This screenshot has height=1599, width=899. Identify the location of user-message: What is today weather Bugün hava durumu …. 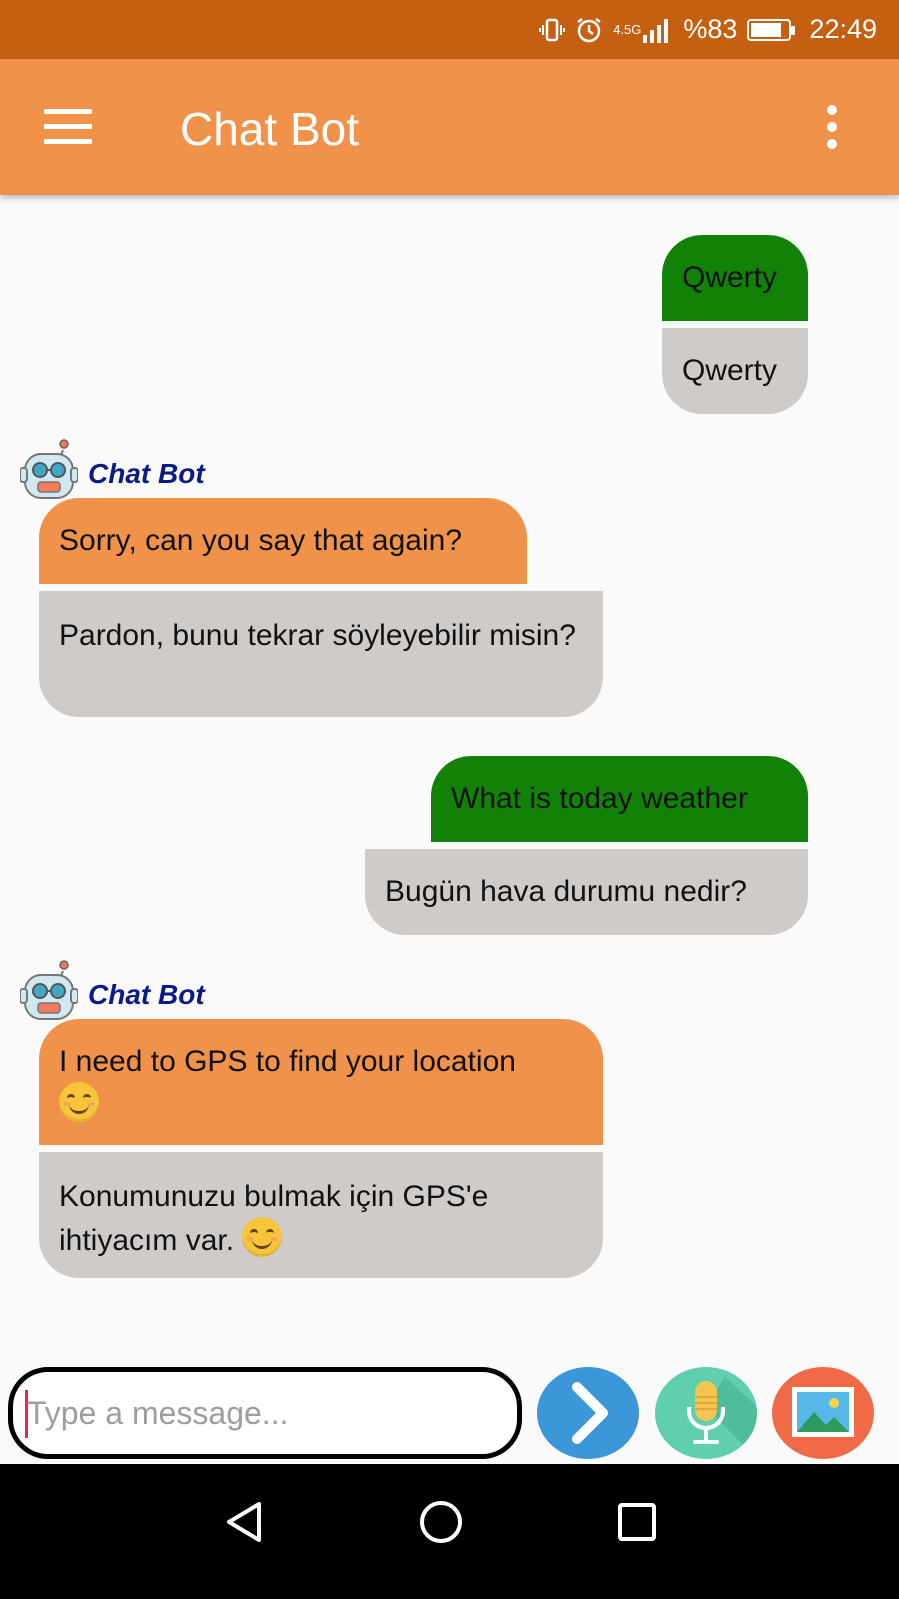
(586, 845).